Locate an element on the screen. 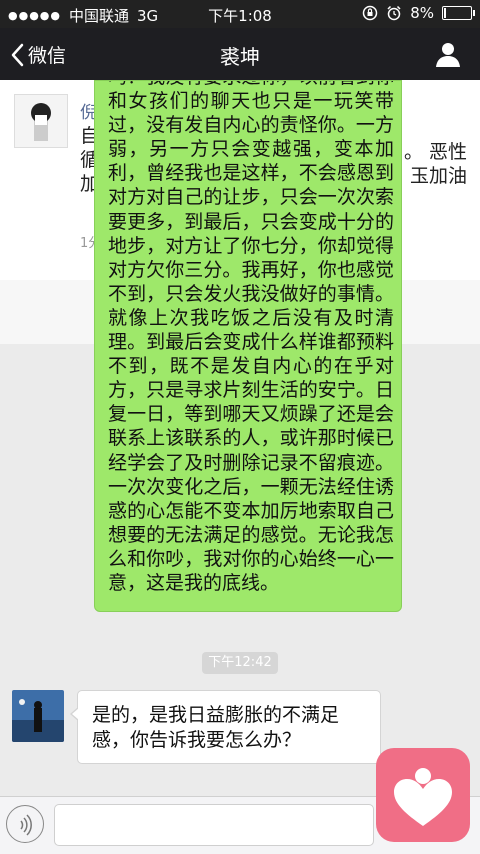 This screenshot has width=480, height=854. rotation-lock-icon is located at coordinates (370, 13).